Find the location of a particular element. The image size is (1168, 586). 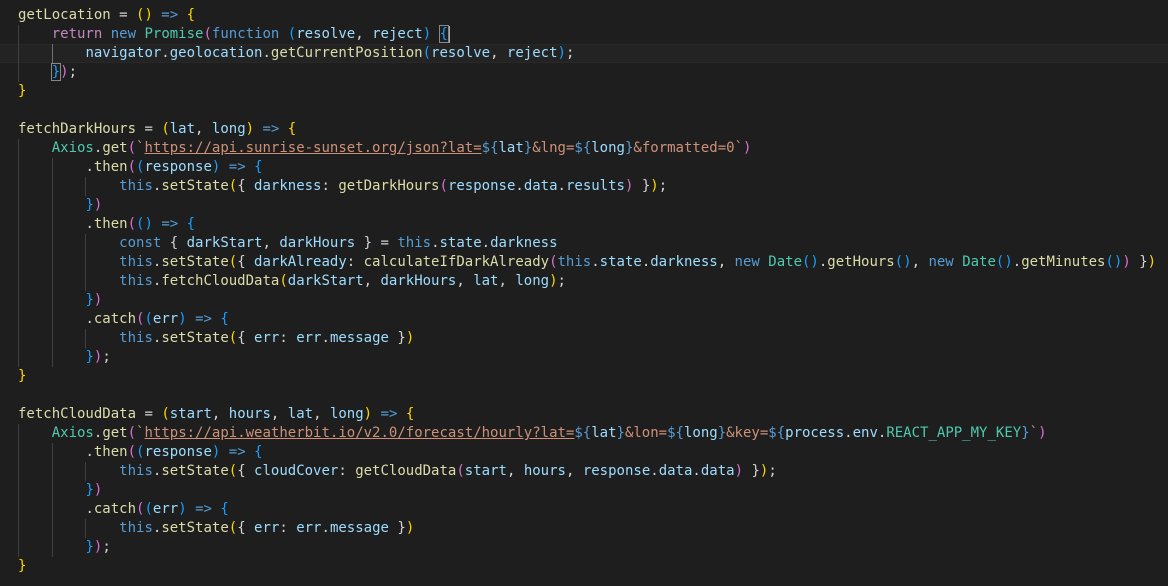

code-token: lat is located at coordinates (182, 129).